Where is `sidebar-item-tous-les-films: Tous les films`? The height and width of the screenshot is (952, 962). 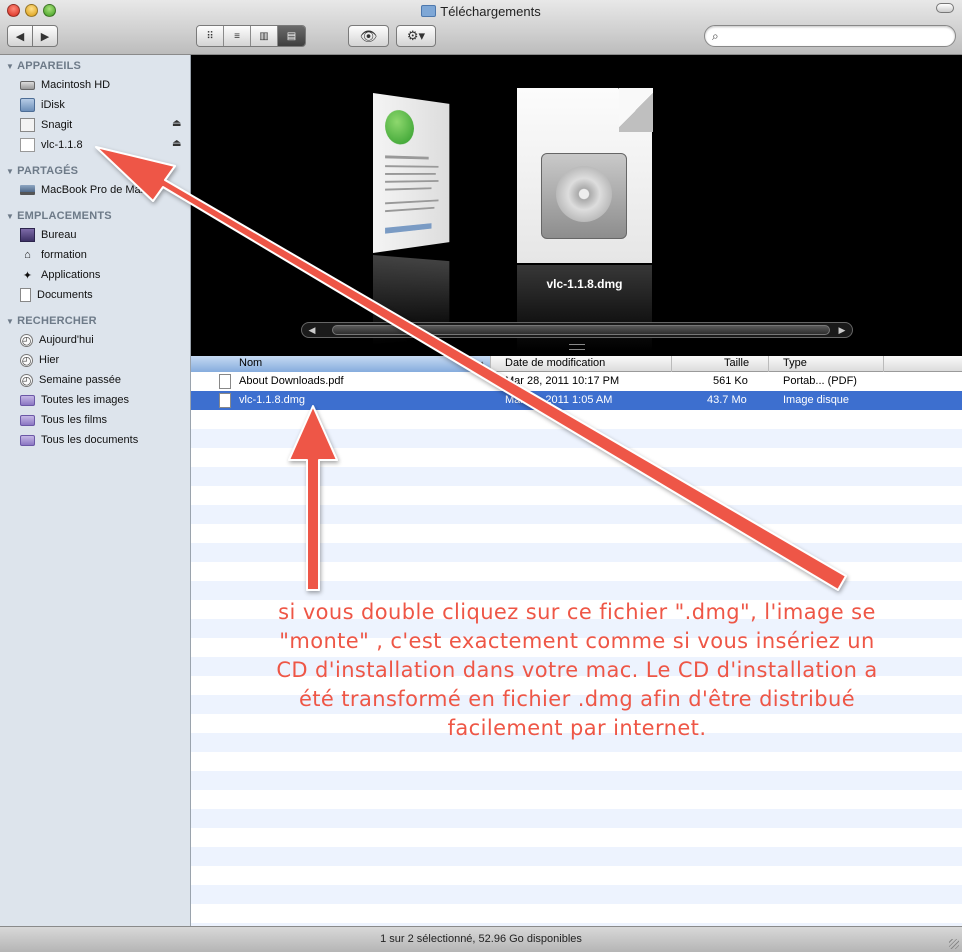
sidebar-item-tous-les-films: Tous les films is located at coordinates (63, 420).